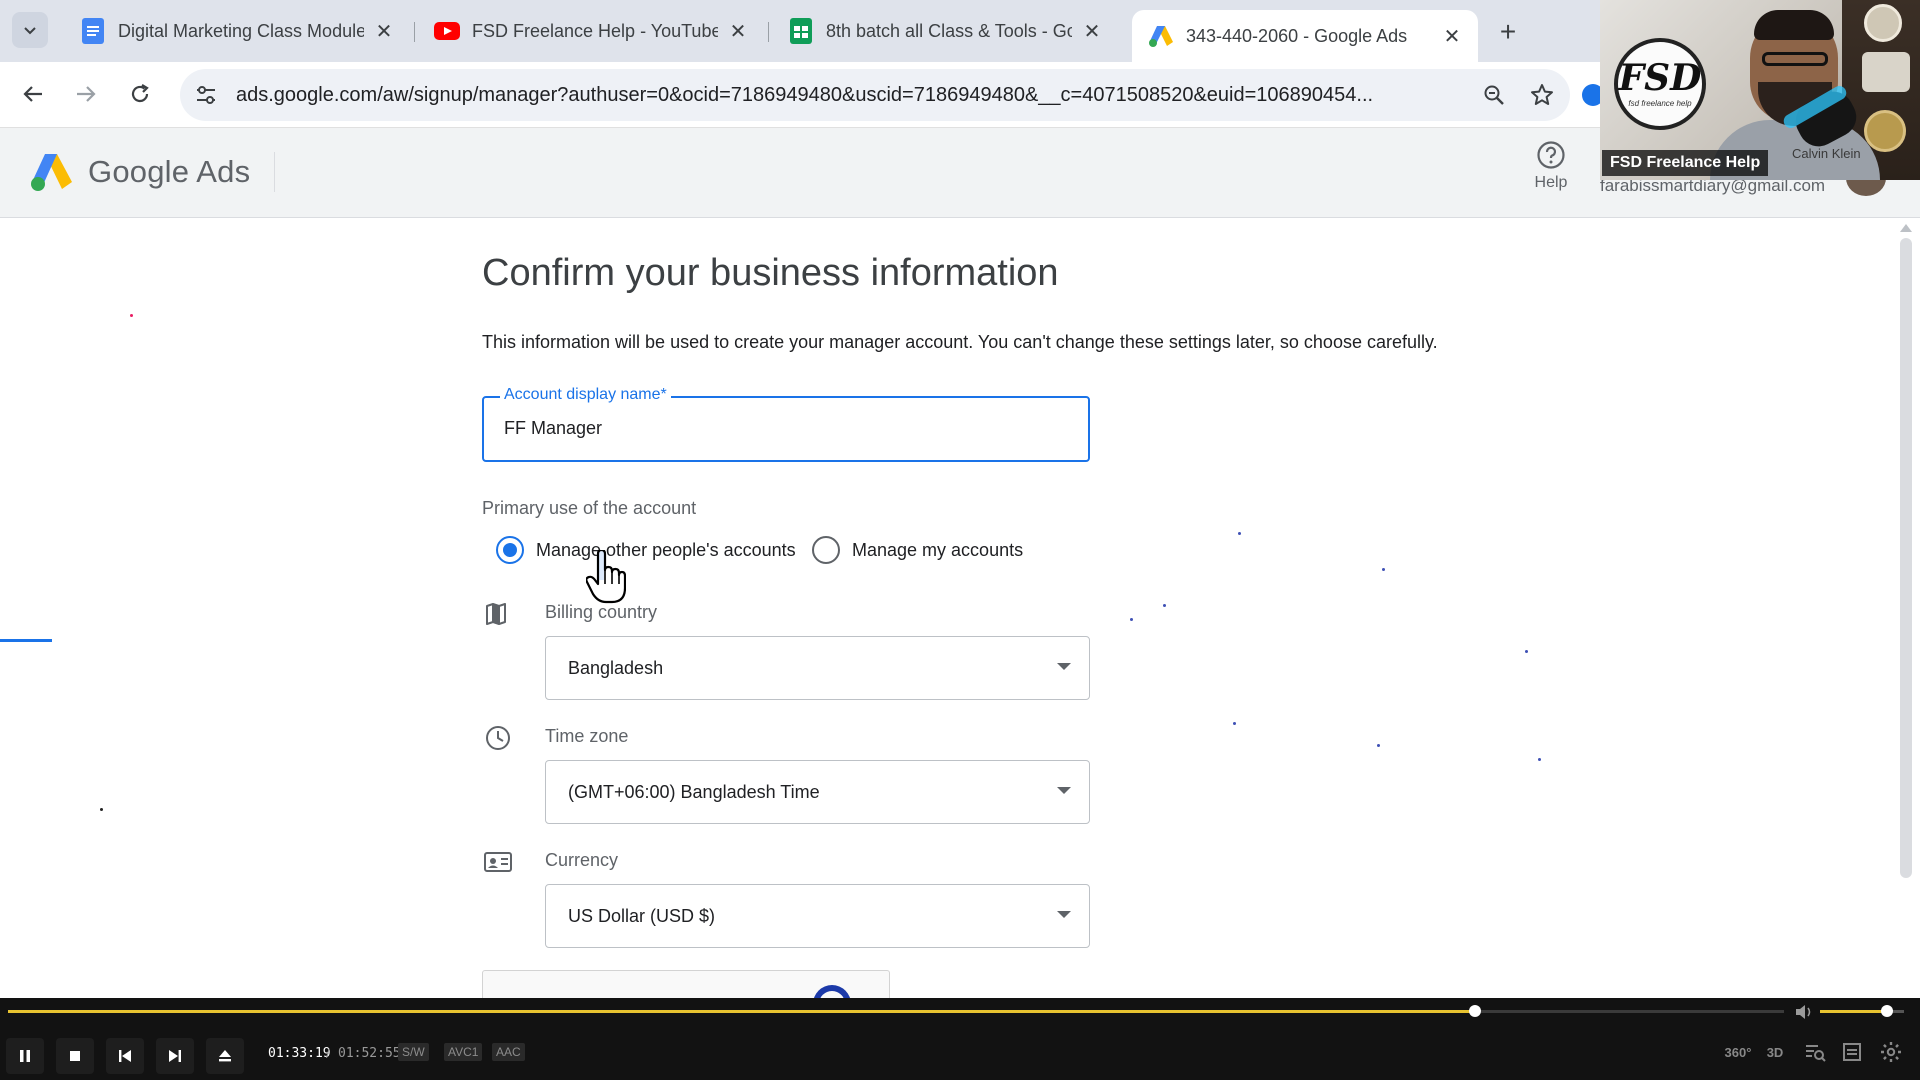 This screenshot has width=1920, height=1080. What do you see at coordinates (917, 550) in the screenshot?
I see `radio-manage-mine: Manage my accounts` at bounding box center [917, 550].